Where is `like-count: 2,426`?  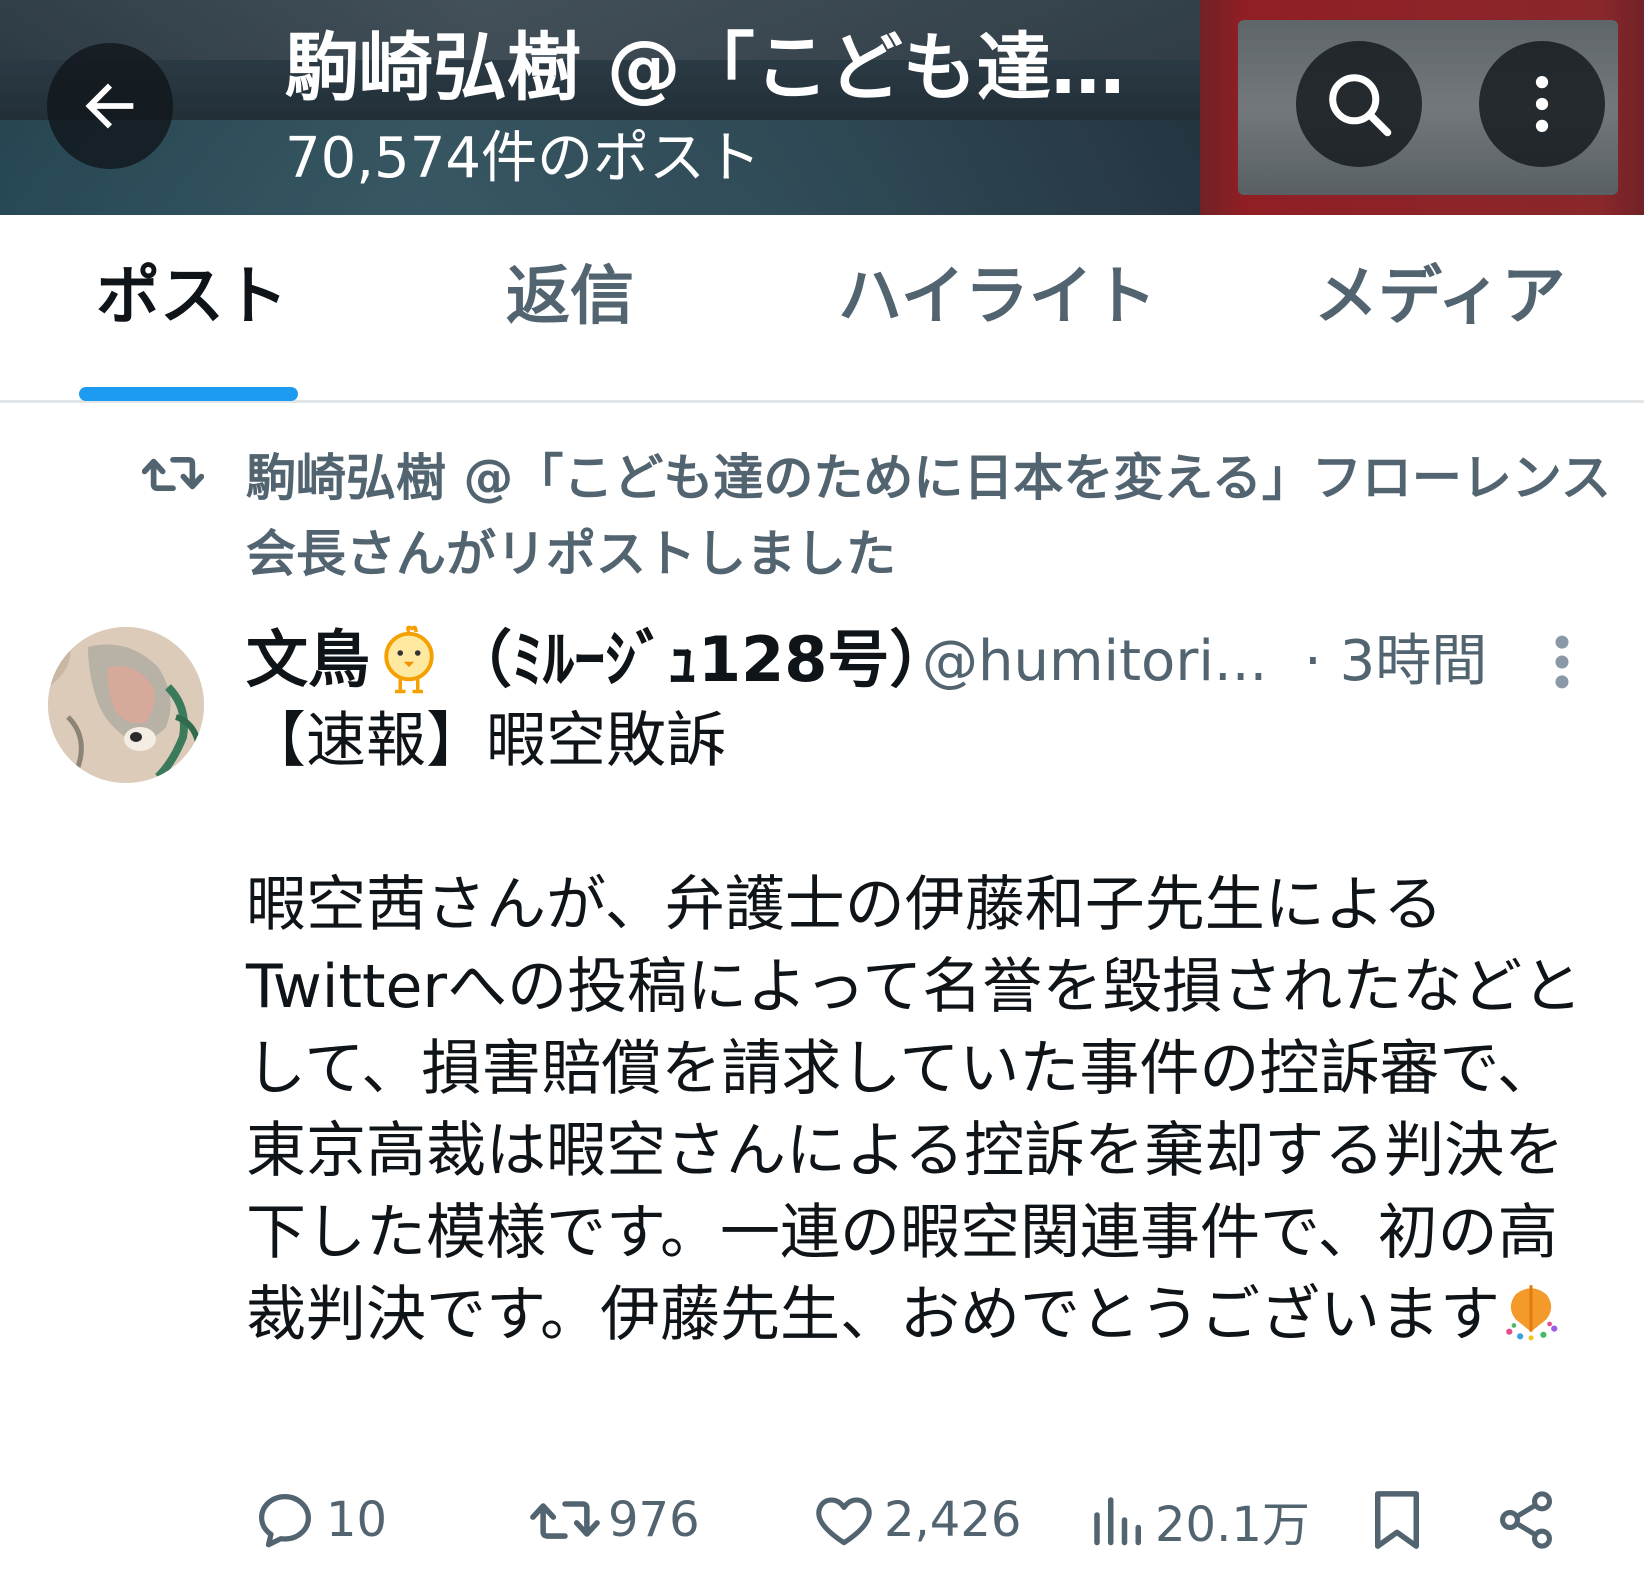 like-count: 2,426 is located at coordinates (953, 1520).